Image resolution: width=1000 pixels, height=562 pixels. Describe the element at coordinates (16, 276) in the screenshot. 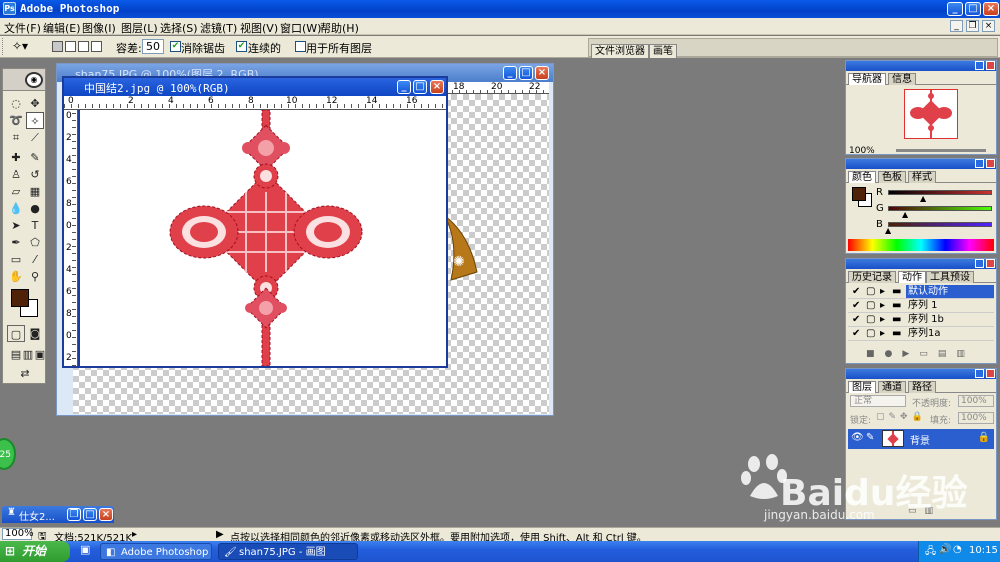

I see `hand-tool-icon: ✋` at that location.